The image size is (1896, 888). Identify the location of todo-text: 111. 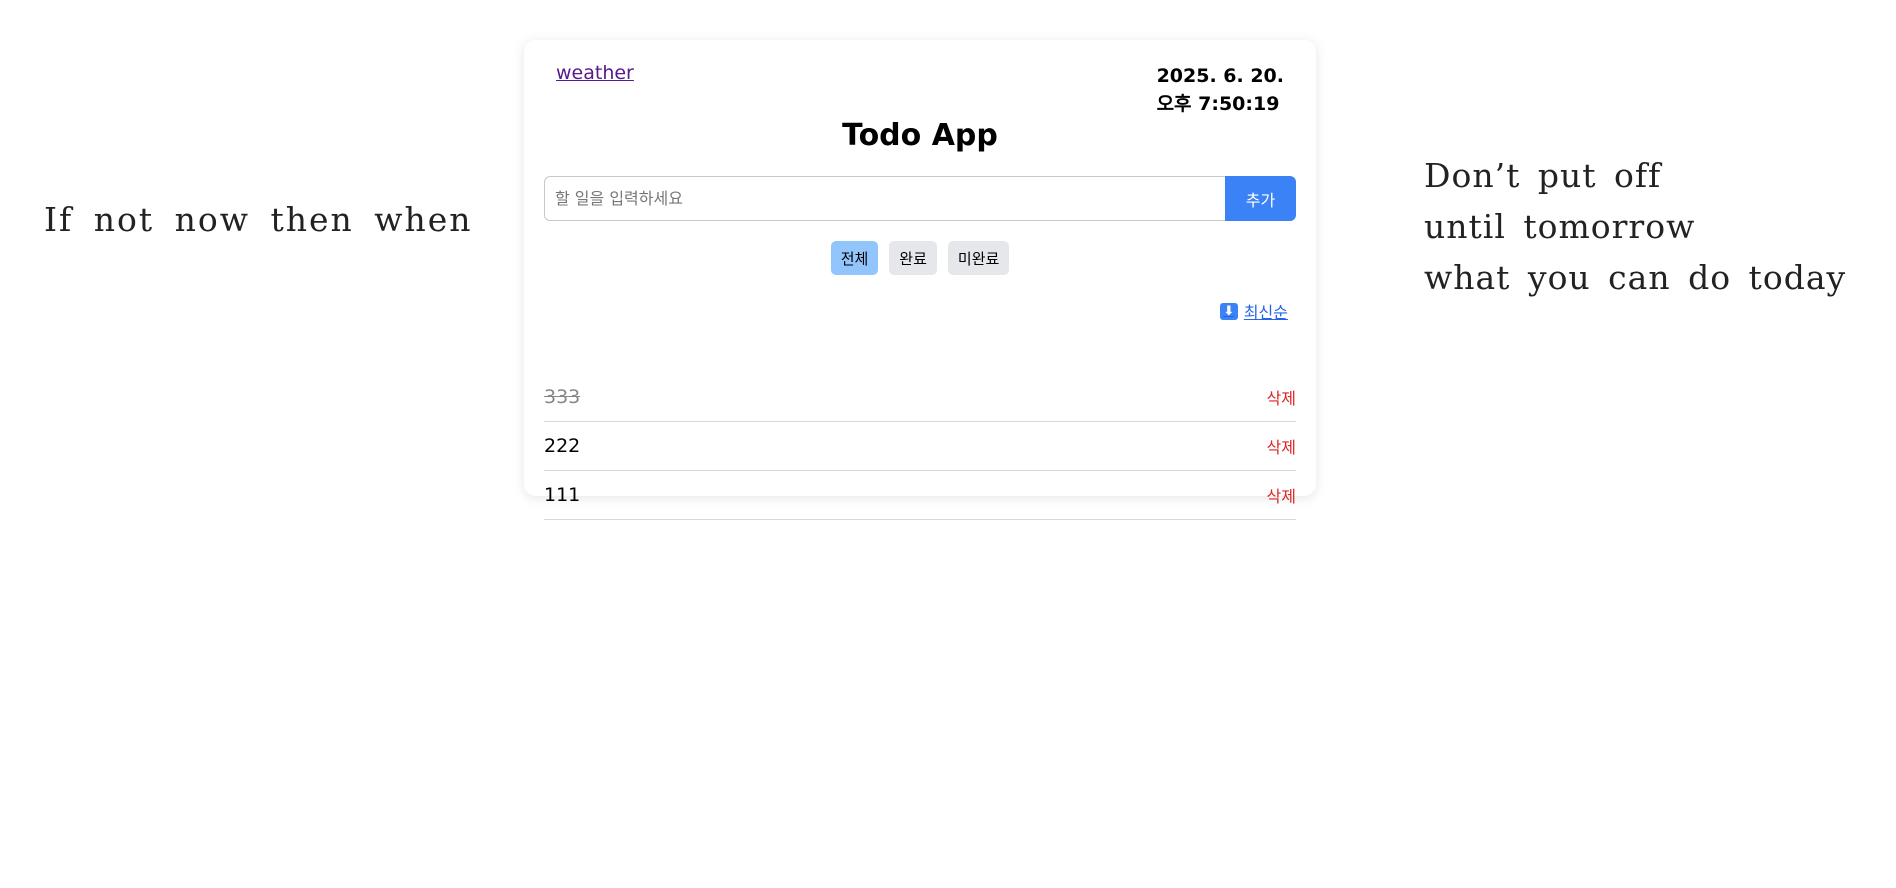
(562, 495).